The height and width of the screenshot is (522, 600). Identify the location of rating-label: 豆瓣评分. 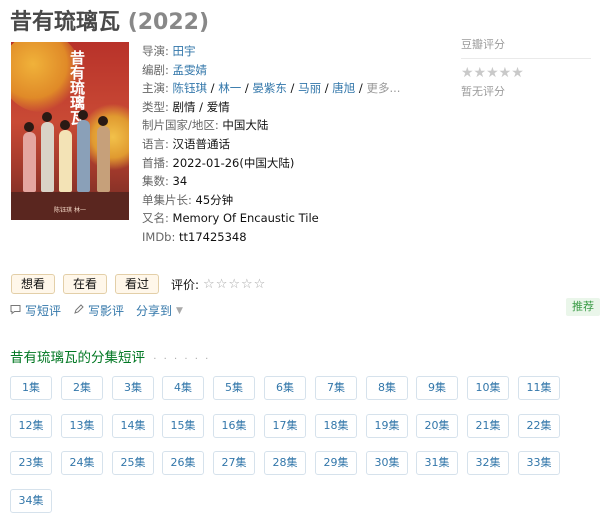
(526, 47).